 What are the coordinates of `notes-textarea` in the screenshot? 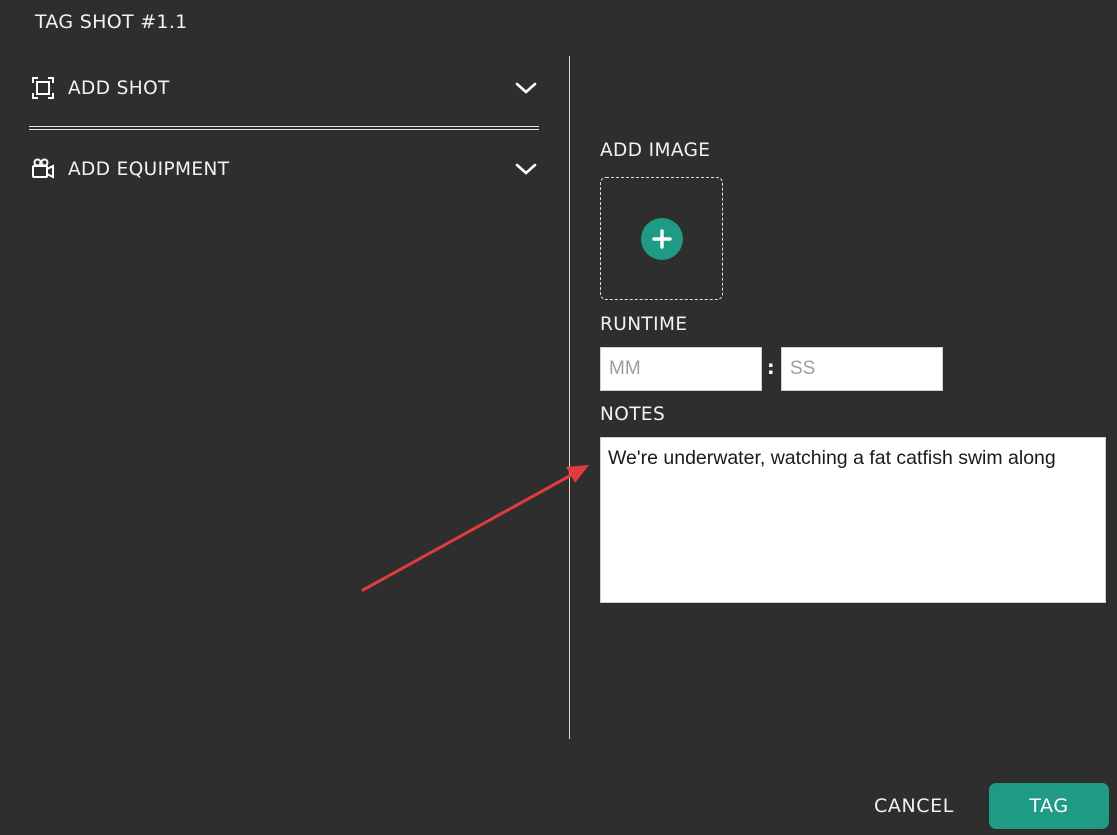 It's located at (853, 520).